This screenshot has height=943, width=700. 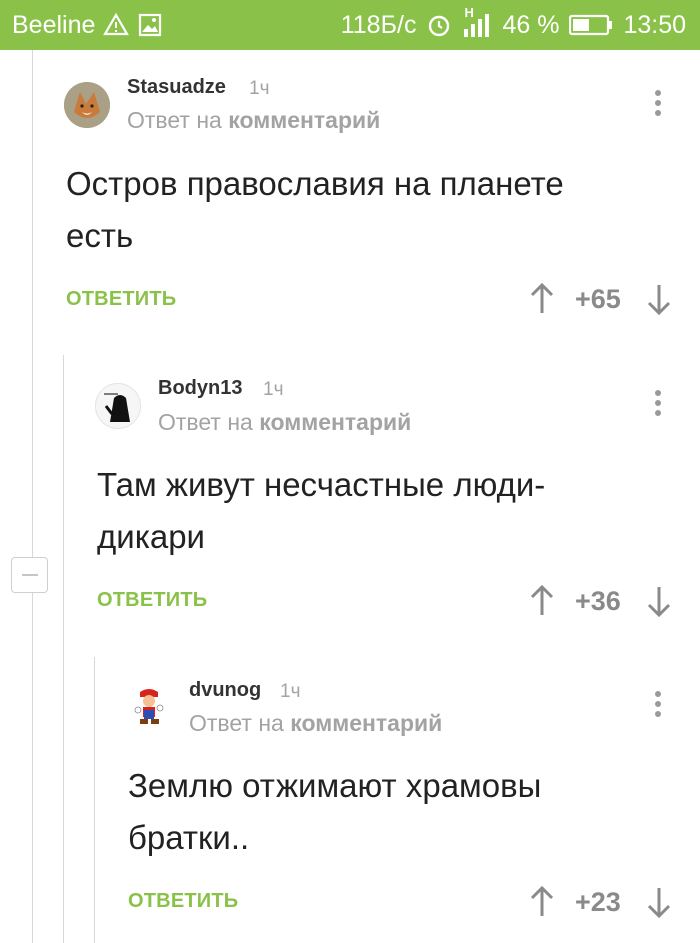 What do you see at coordinates (378, 25) in the screenshot?
I see `network-speed: 118Б/с` at bounding box center [378, 25].